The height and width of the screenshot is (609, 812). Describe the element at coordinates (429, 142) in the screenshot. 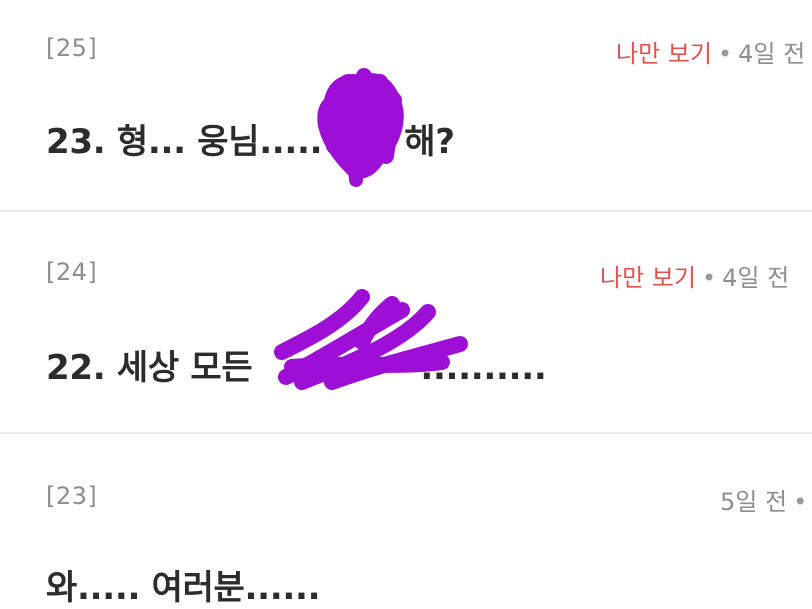

I see `post-title-end: 해?` at that location.